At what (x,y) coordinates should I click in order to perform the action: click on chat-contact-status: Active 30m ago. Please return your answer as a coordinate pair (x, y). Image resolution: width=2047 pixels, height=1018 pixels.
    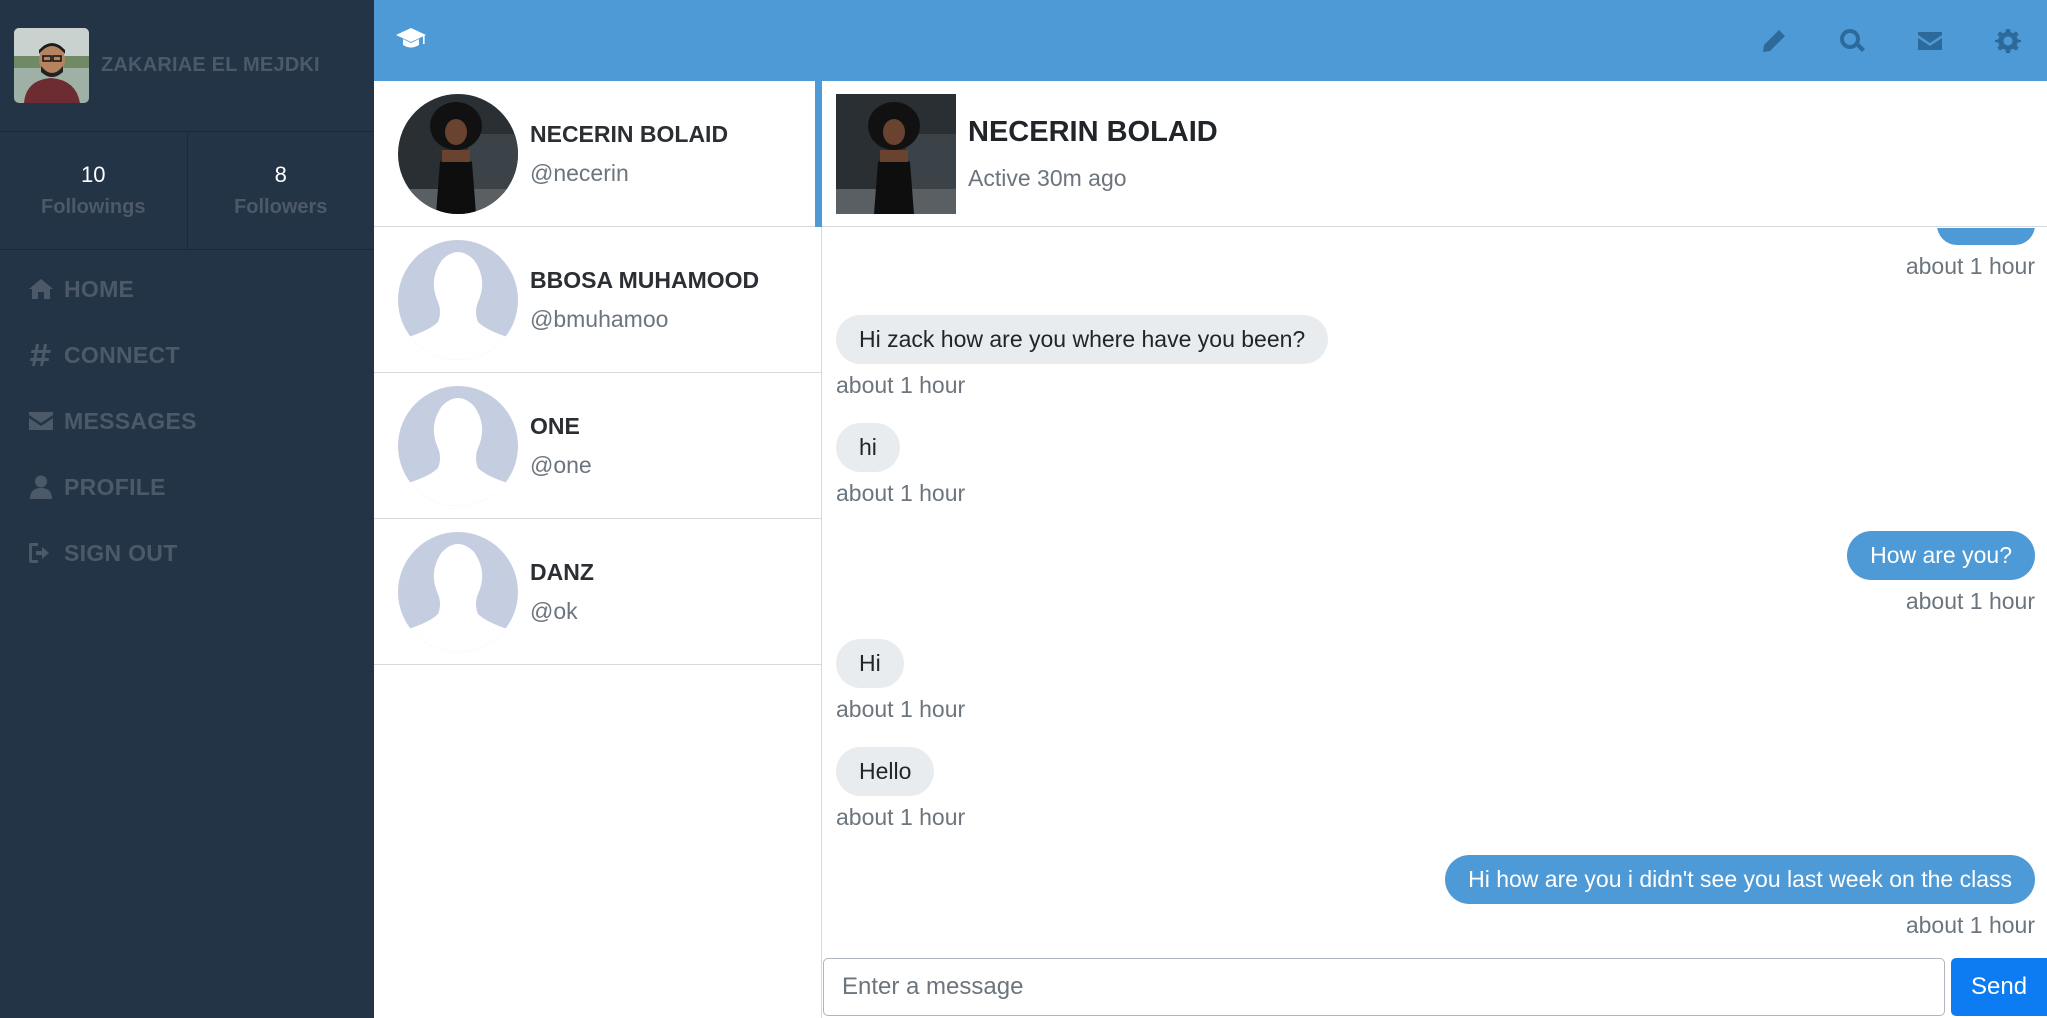
    Looking at the image, I should click on (1047, 177).